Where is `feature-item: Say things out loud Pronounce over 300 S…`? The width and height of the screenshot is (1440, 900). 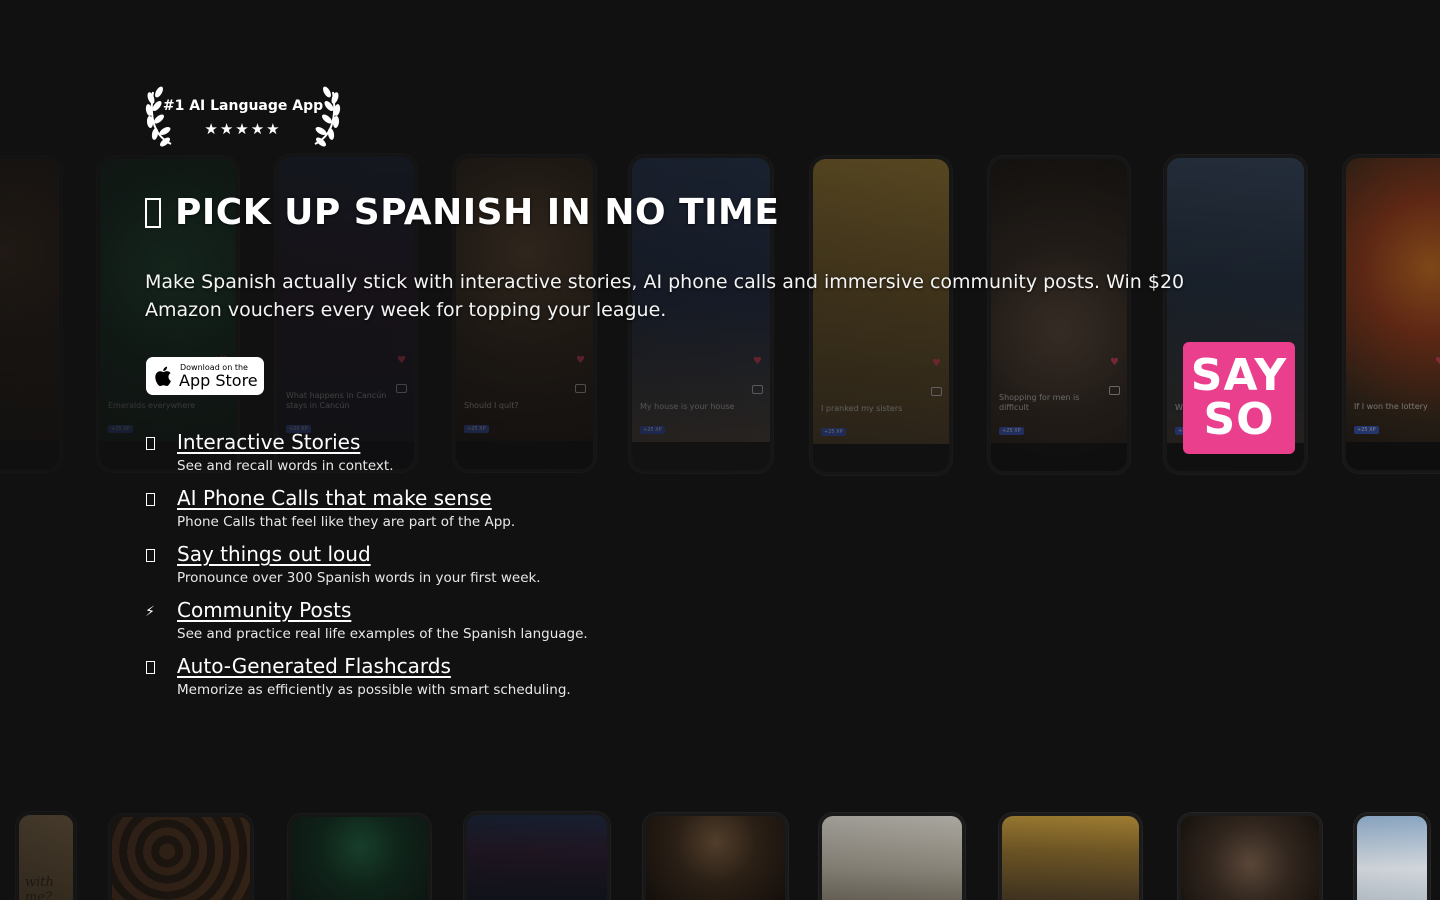
feature-item: Say things out loud Pronounce over 300 S… is located at coordinates (495, 568).